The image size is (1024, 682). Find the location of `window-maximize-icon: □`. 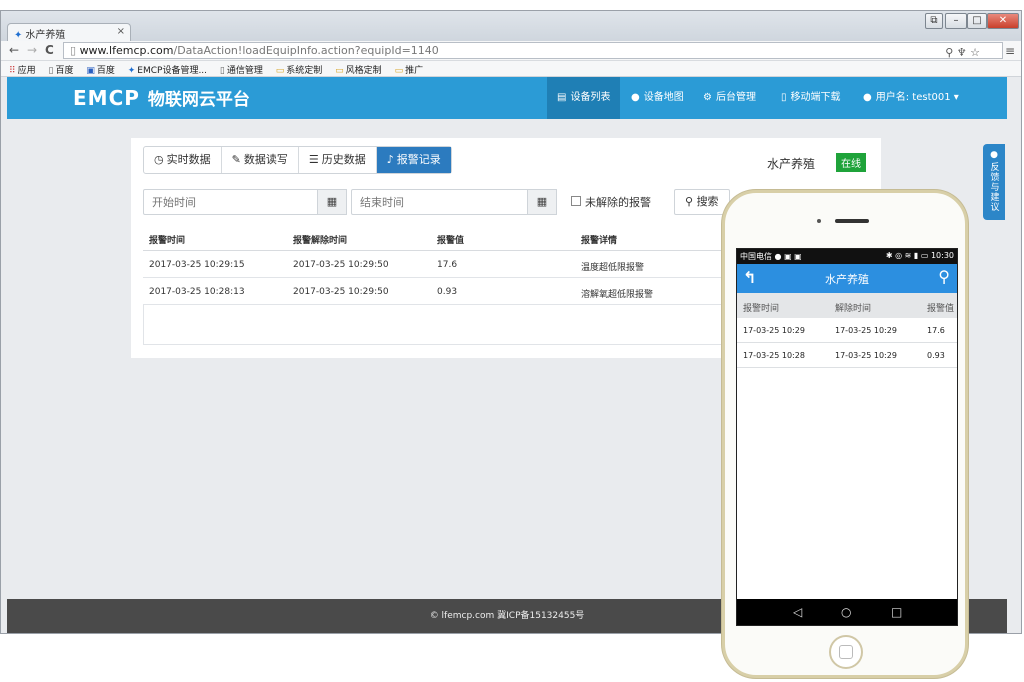

window-maximize-icon: □ is located at coordinates (977, 21).